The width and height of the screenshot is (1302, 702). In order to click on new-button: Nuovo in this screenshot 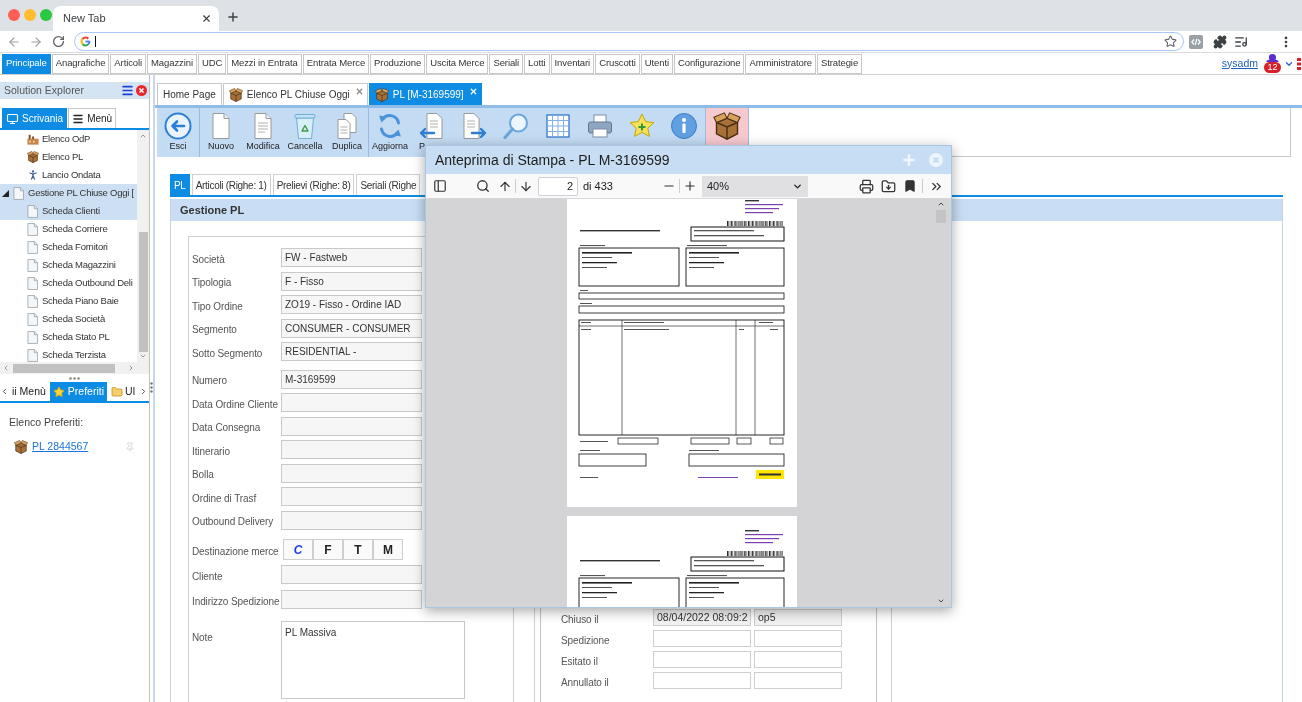, I will do `click(221, 132)`.